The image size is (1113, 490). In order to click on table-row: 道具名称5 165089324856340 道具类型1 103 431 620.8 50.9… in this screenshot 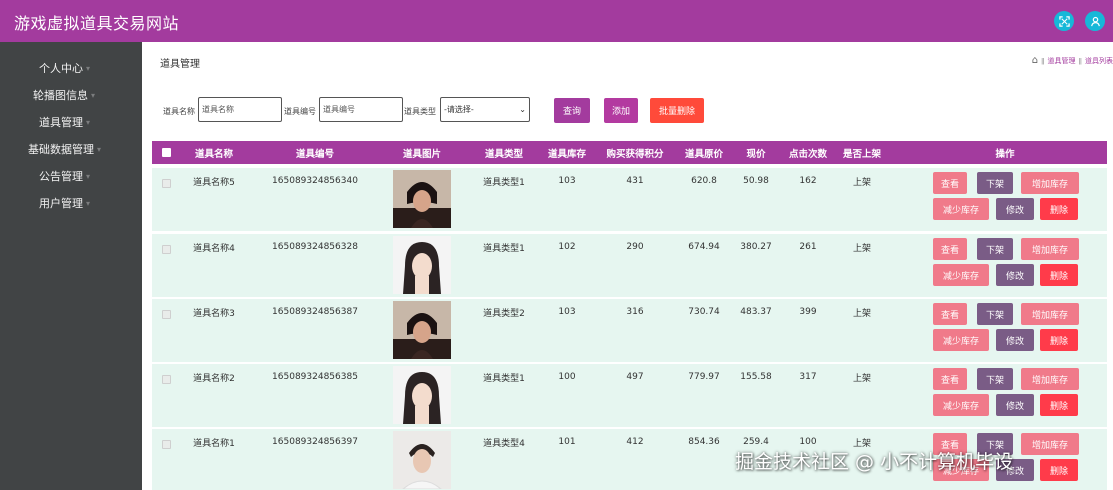, I will do `click(629, 199)`.